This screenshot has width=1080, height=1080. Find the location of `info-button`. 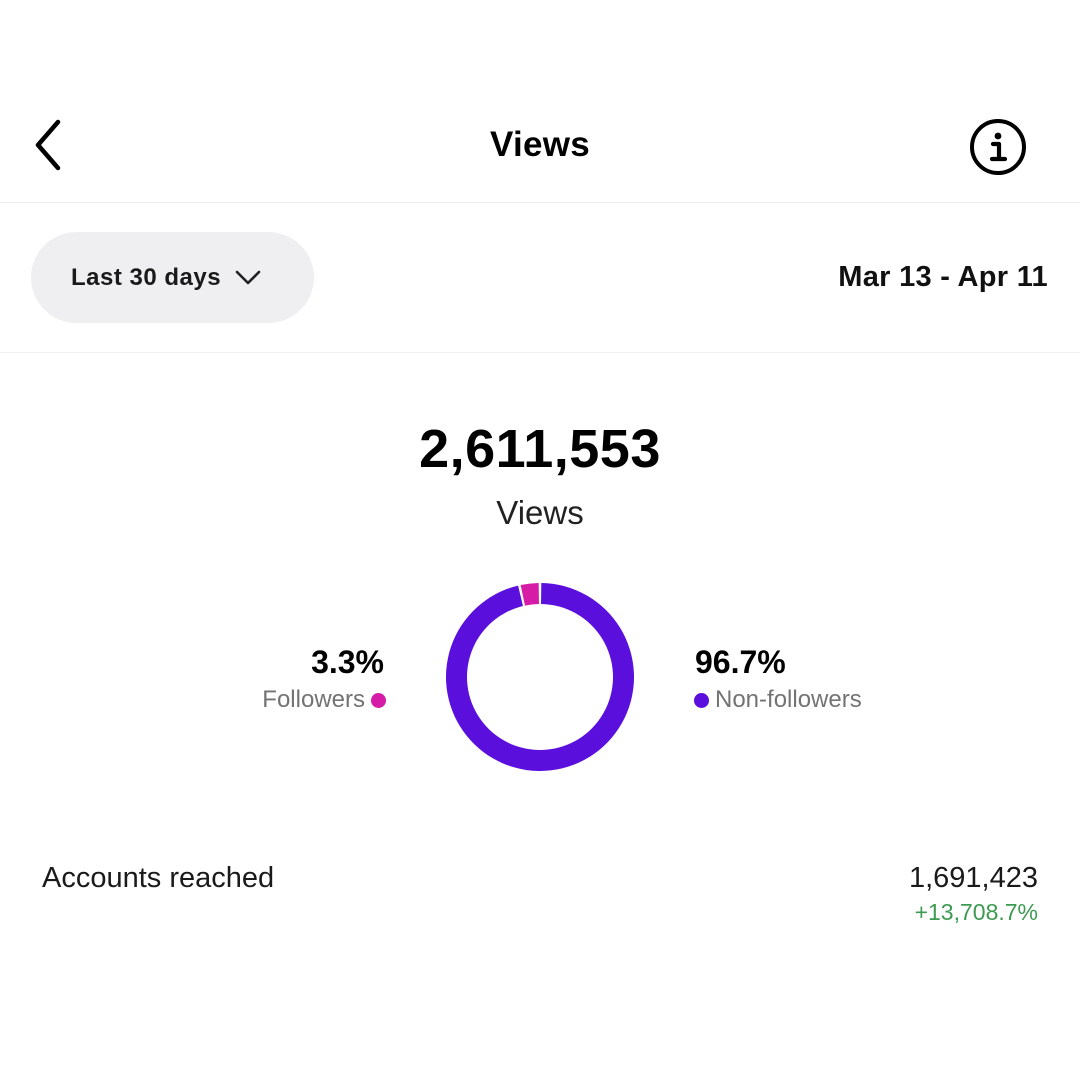

info-button is located at coordinates (998, 147).